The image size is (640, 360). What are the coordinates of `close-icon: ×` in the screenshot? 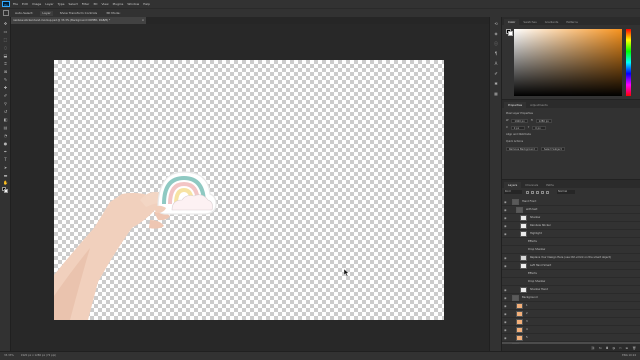 It's located at (143, 20).